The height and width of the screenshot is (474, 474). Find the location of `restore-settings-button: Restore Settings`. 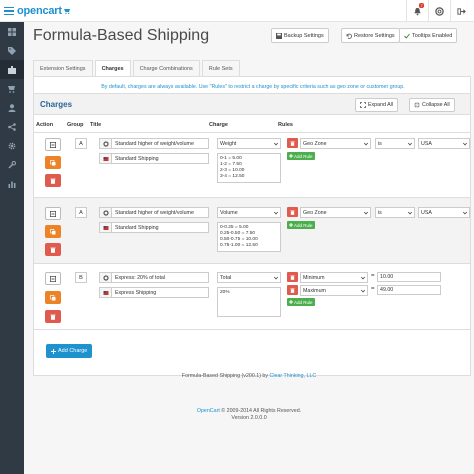

restore-settings-button: Restore Settings is located at coordinates (370, 35).